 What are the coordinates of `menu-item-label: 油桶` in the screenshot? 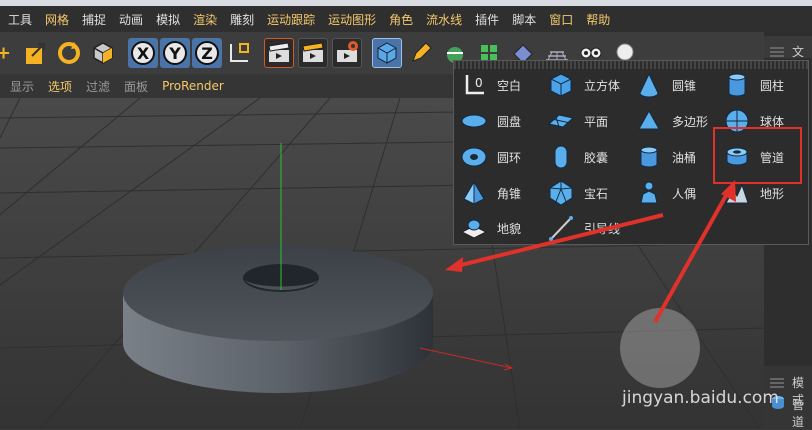 It's located at (684, 157).